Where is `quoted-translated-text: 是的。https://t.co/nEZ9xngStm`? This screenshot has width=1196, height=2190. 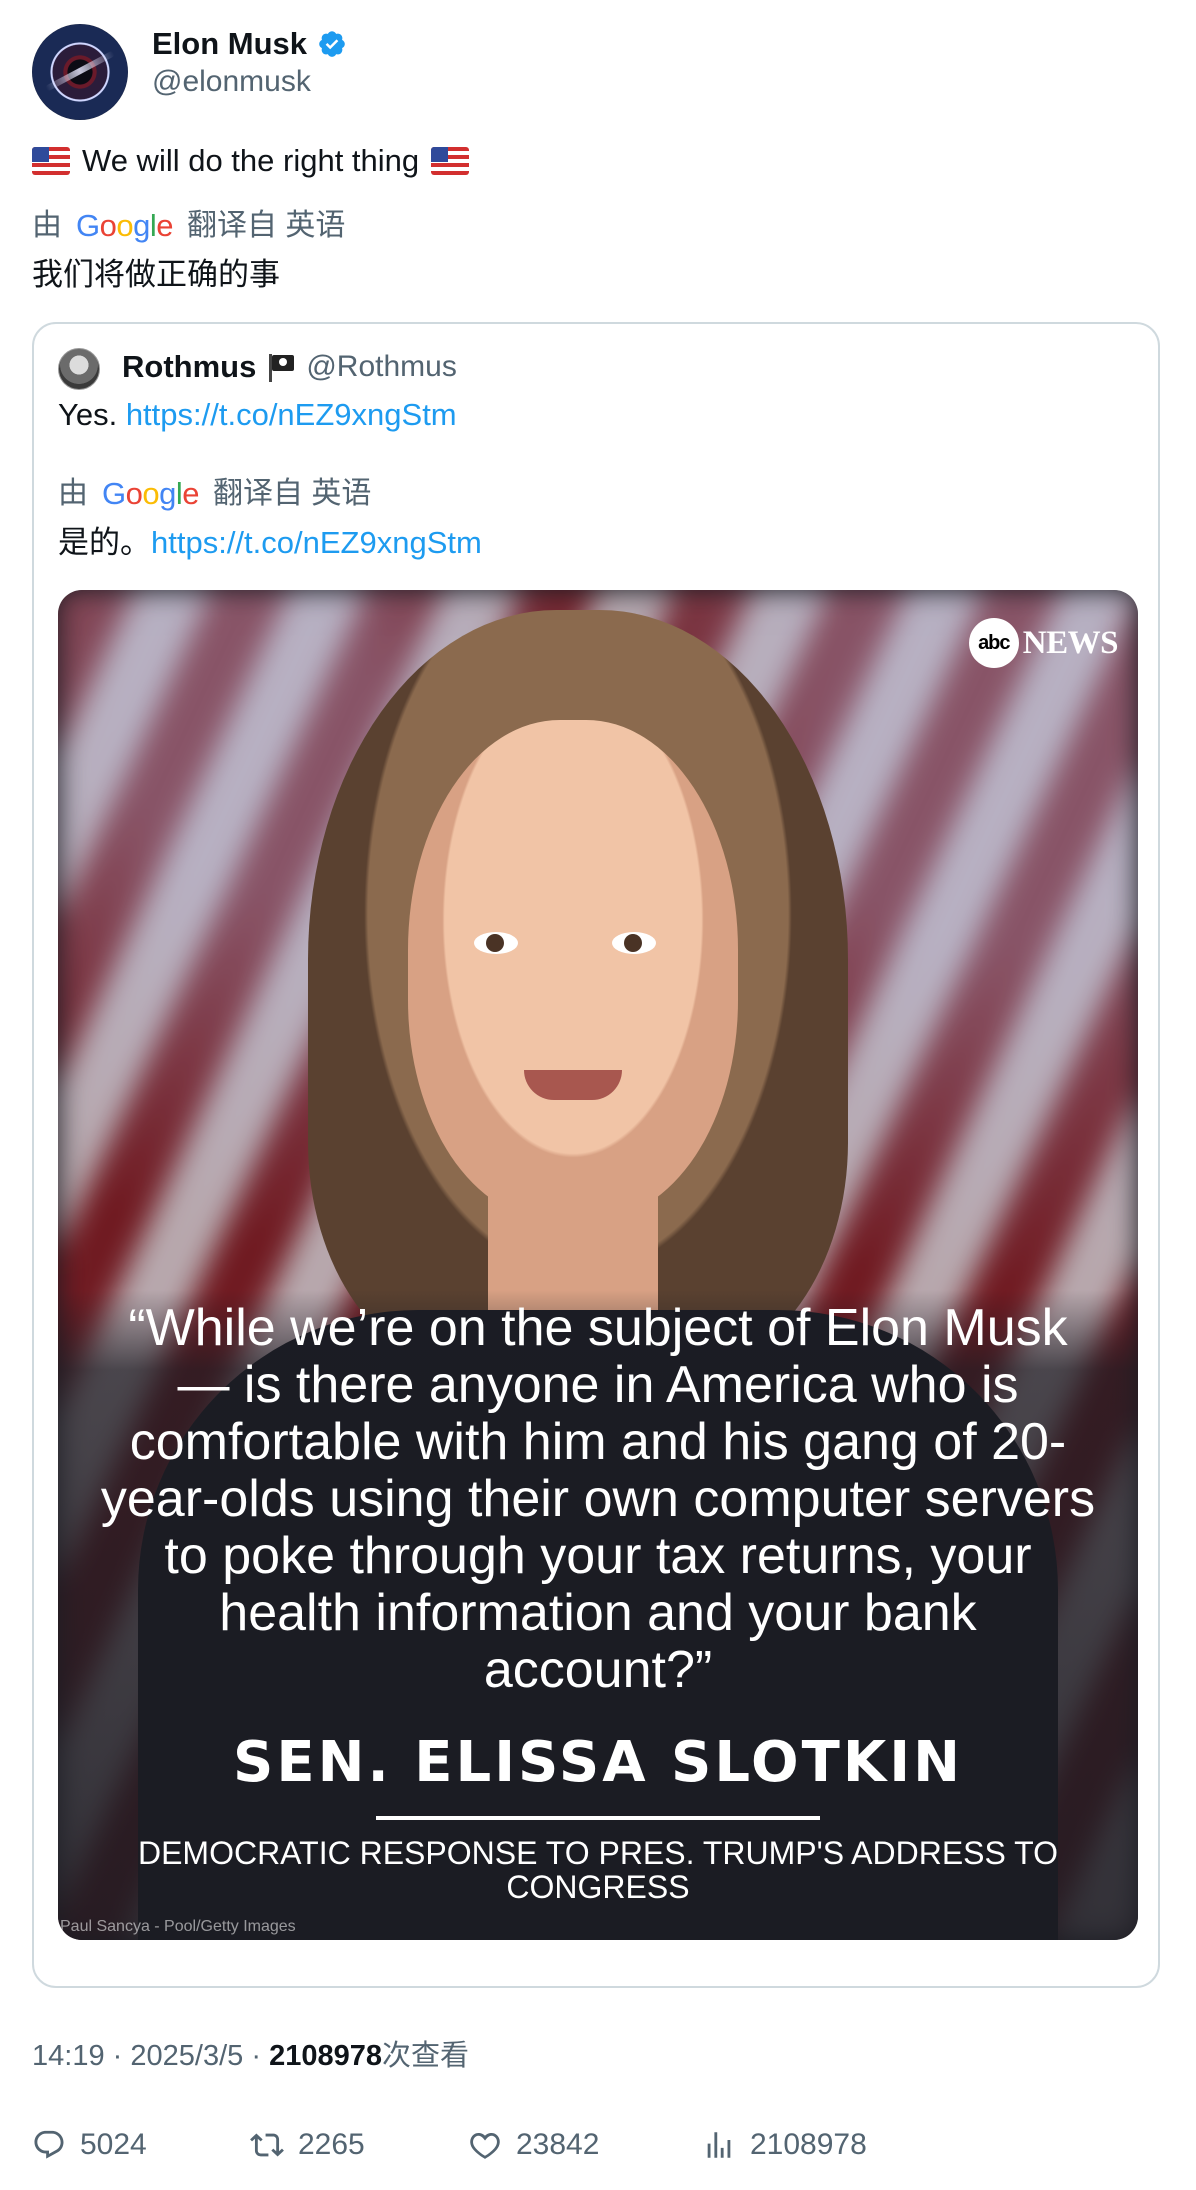
quoted-translated-text: 是的。https://t.co/nEZ9xngStm is located at coordinates (270, 543).